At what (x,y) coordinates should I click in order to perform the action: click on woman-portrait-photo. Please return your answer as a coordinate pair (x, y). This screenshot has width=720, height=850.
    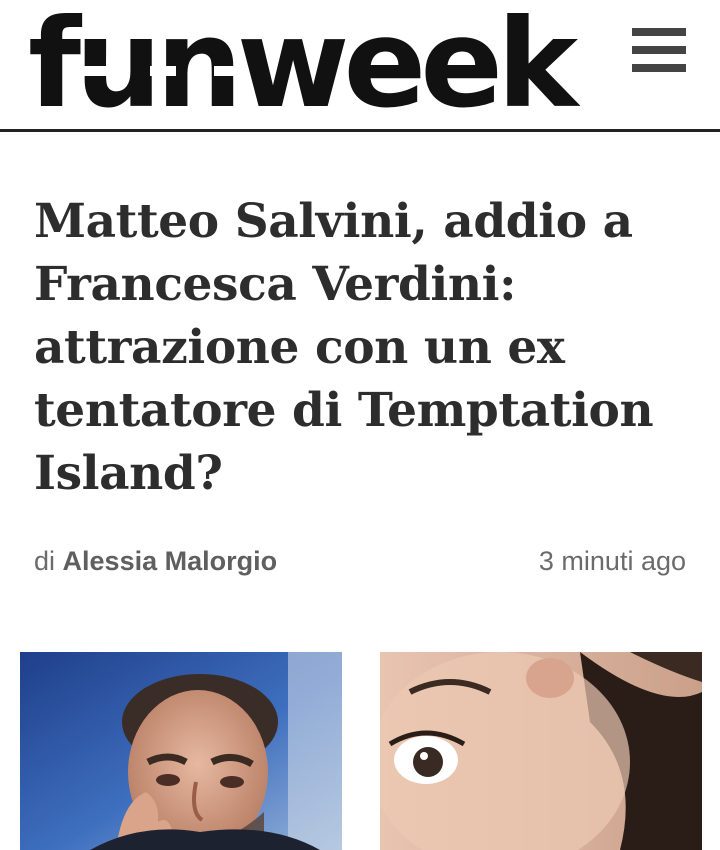
    Looking at the image, I should click on (541, 751).